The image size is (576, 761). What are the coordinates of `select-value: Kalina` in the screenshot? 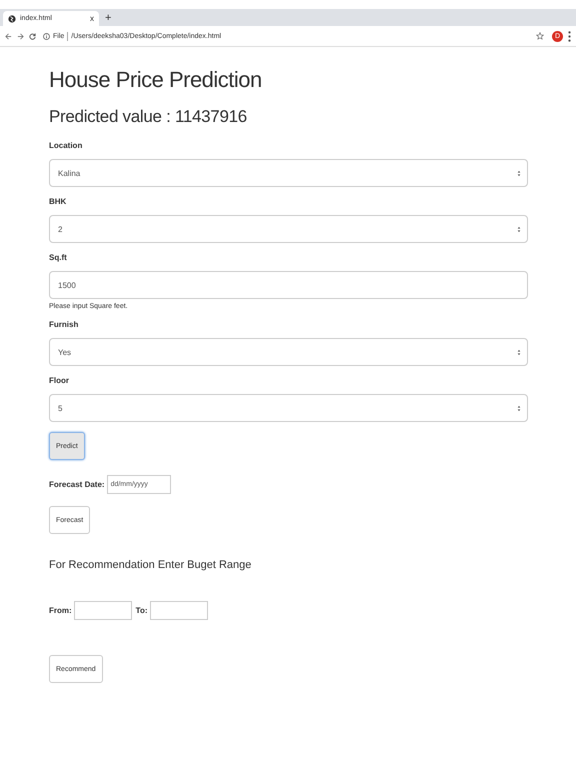 It's located at (69, 173).